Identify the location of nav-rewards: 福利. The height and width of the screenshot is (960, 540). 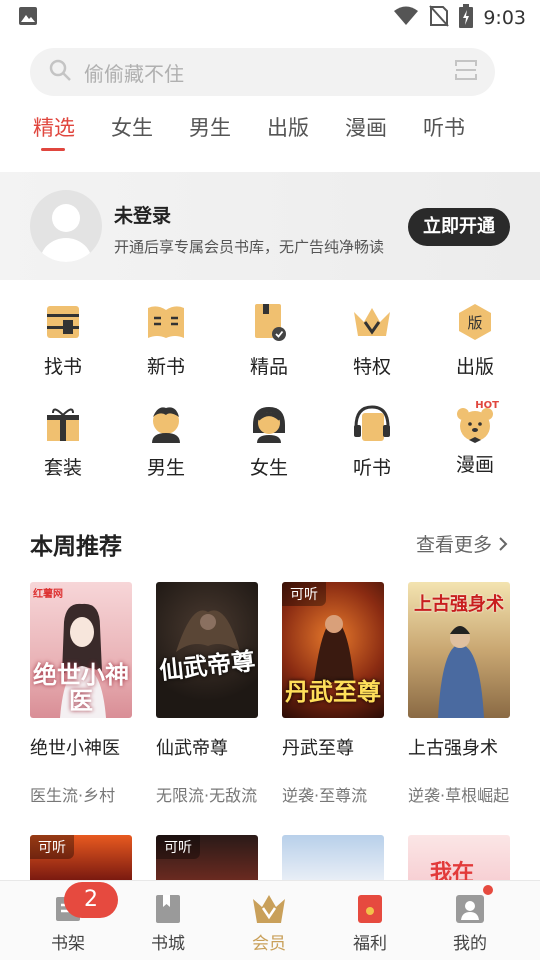
(370, 923).